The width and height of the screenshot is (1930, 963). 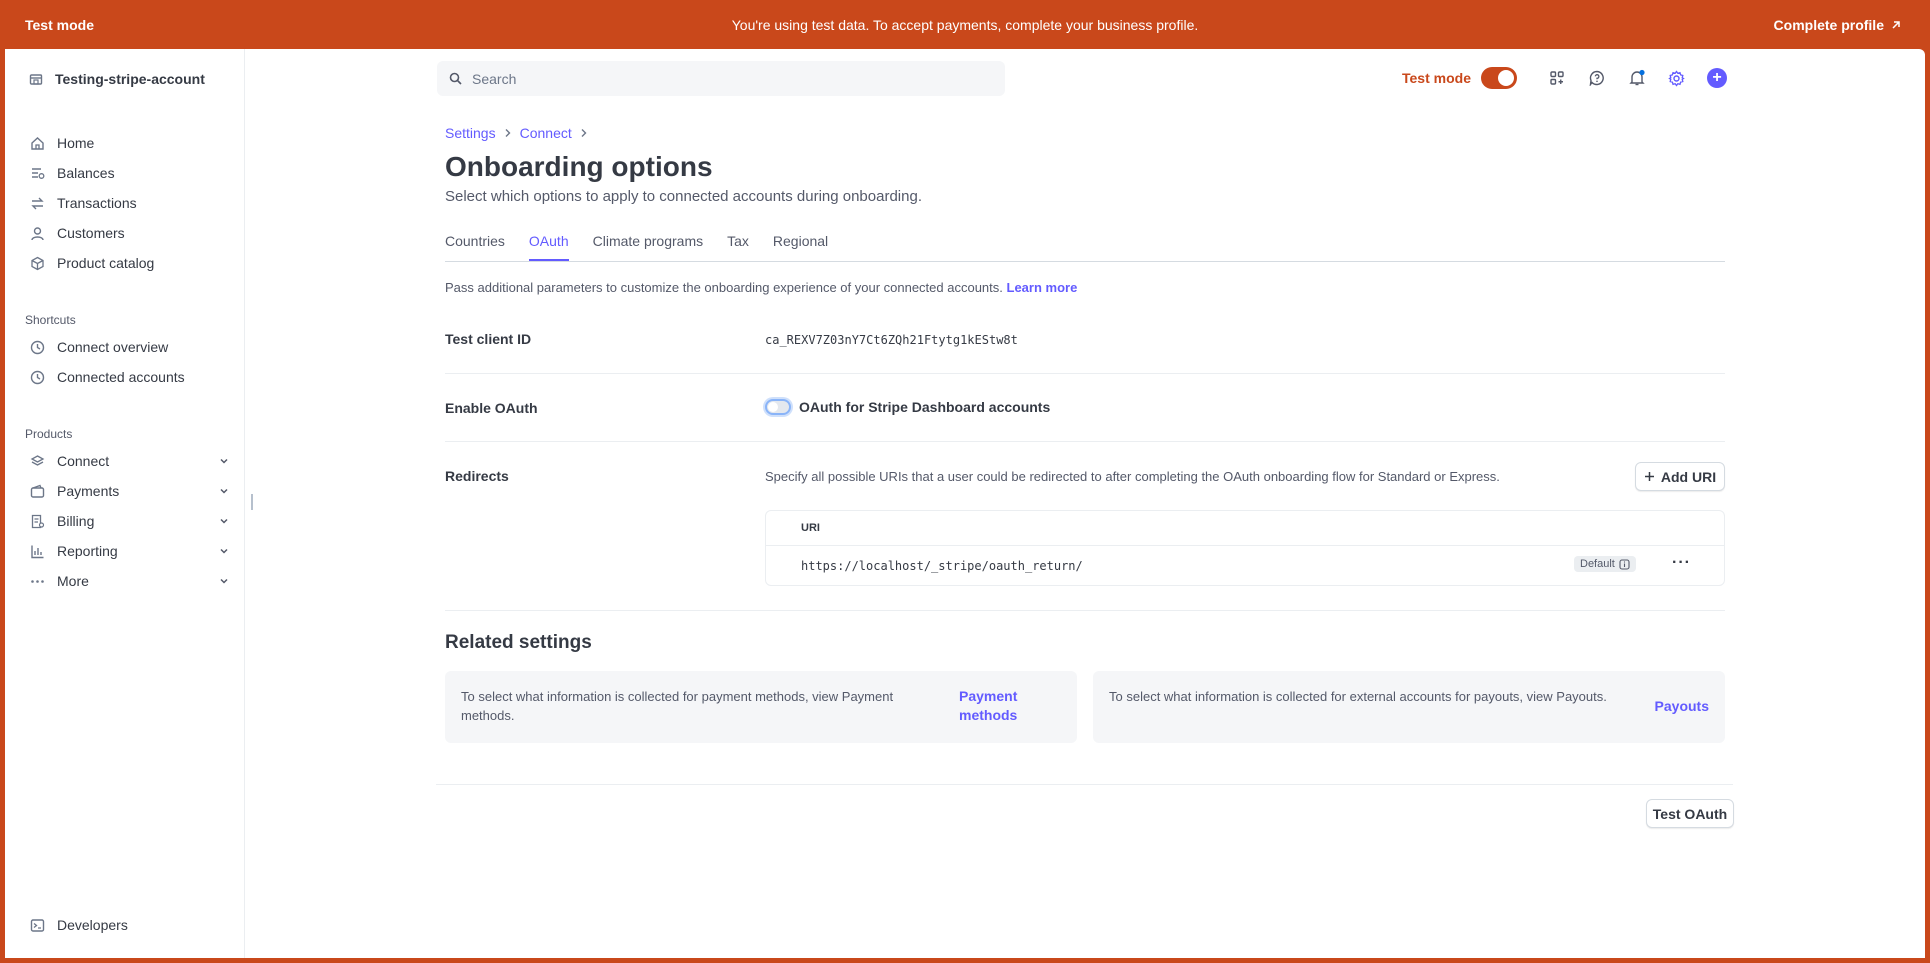 I want to click on learn-more-link: Learn more, so click(x=1042, y=287).